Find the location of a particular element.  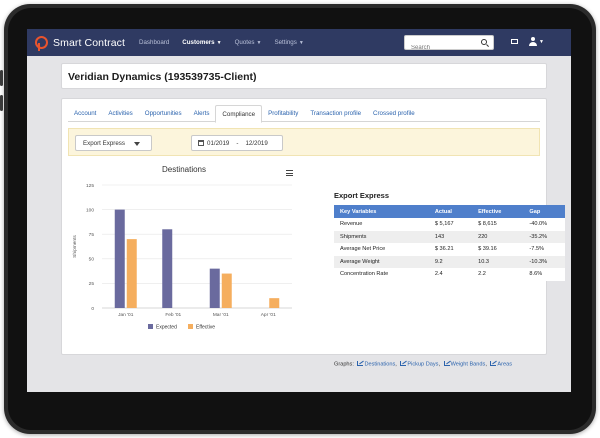

table-cell: Shipments is located at coordinates (381, 236).